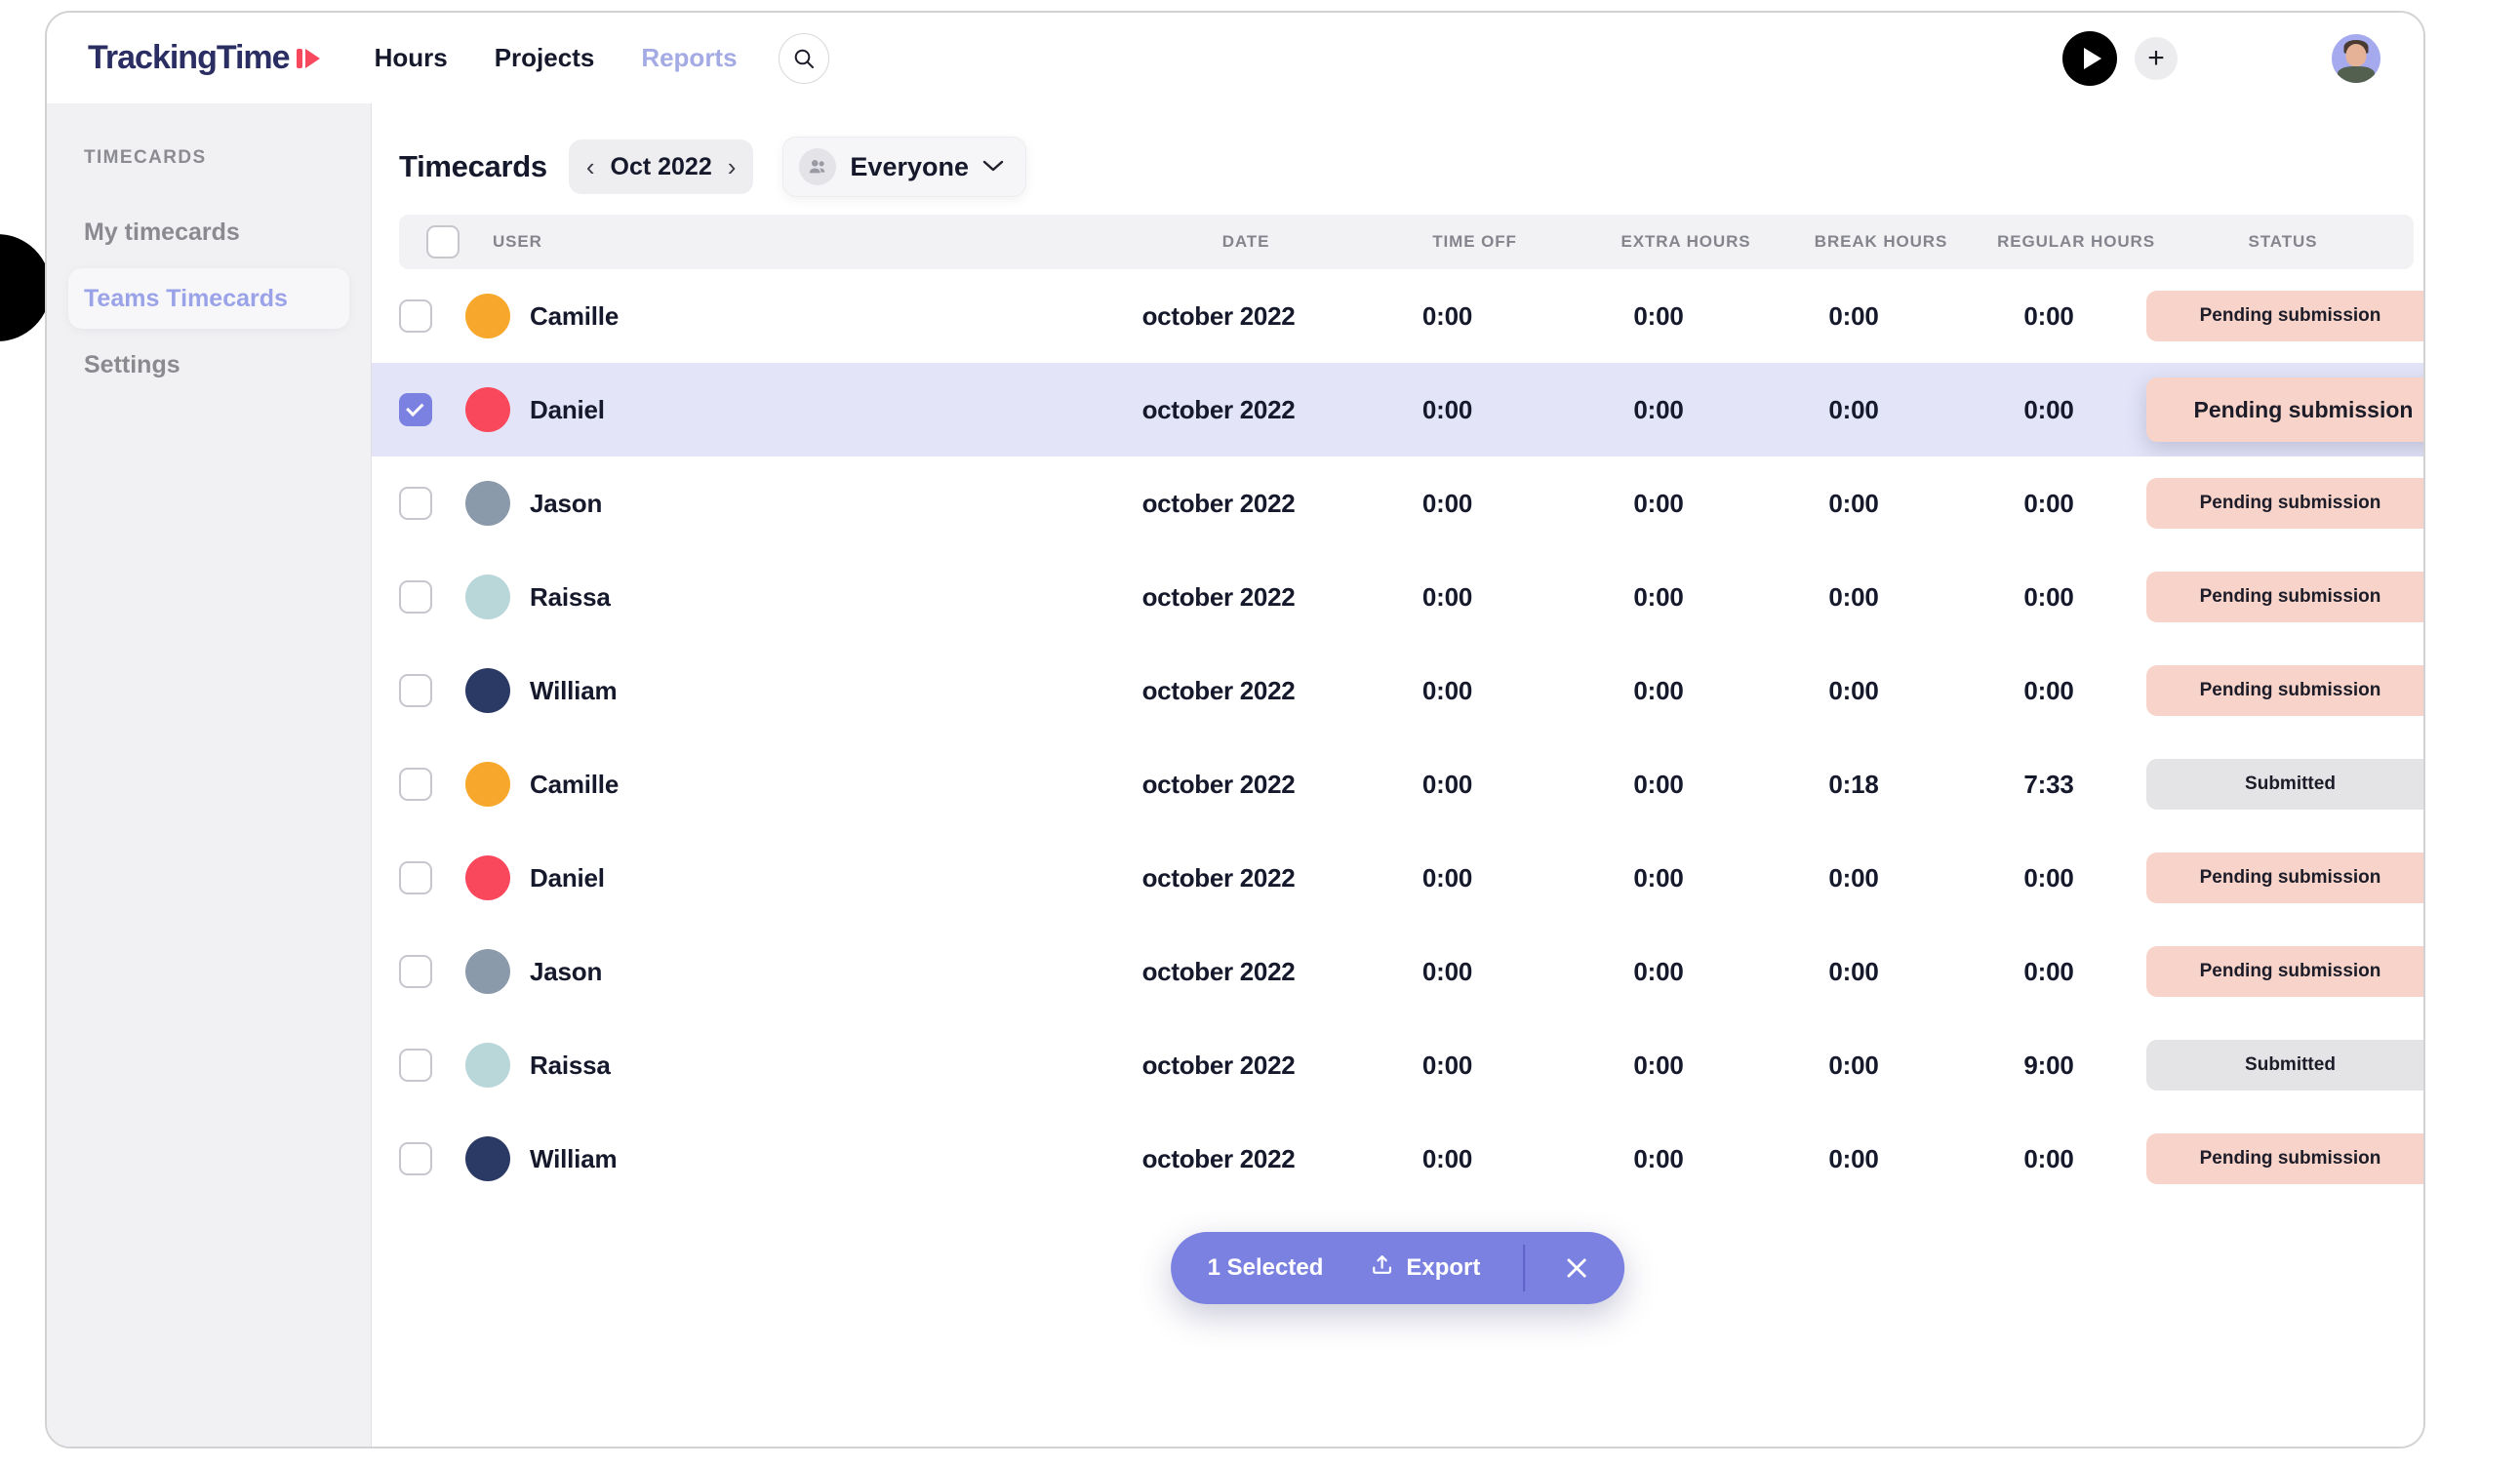 This screenshot has height=1468, width=2520. What do you see at coordinates (567, 877) in the screenshot?
I see `user-name: Daniel` at bounding box center [567, 877].